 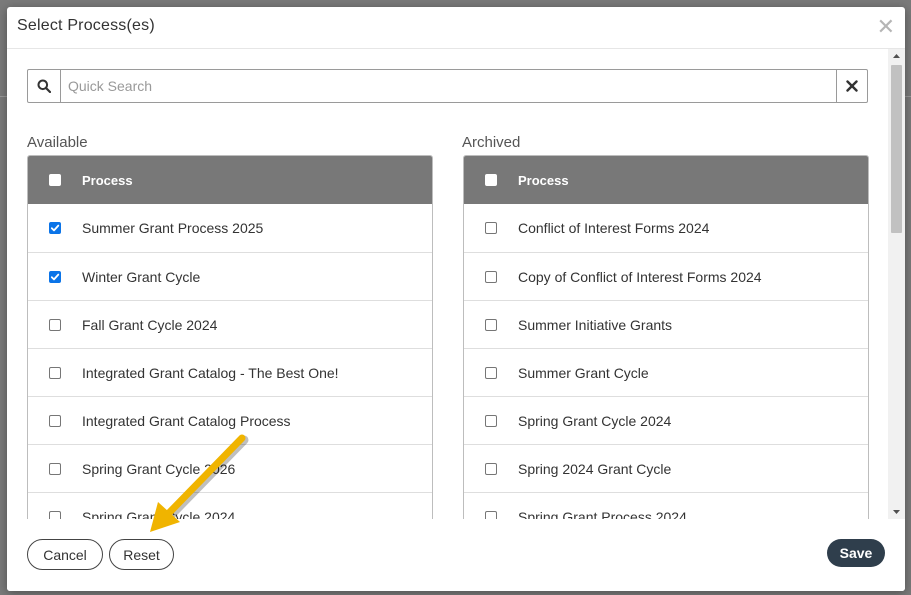 What do you see at coordinates (614, 228) in the screenshot?
I see `process-label: Conflict of Interest Forms 2024` at bounding box center [614, 228].